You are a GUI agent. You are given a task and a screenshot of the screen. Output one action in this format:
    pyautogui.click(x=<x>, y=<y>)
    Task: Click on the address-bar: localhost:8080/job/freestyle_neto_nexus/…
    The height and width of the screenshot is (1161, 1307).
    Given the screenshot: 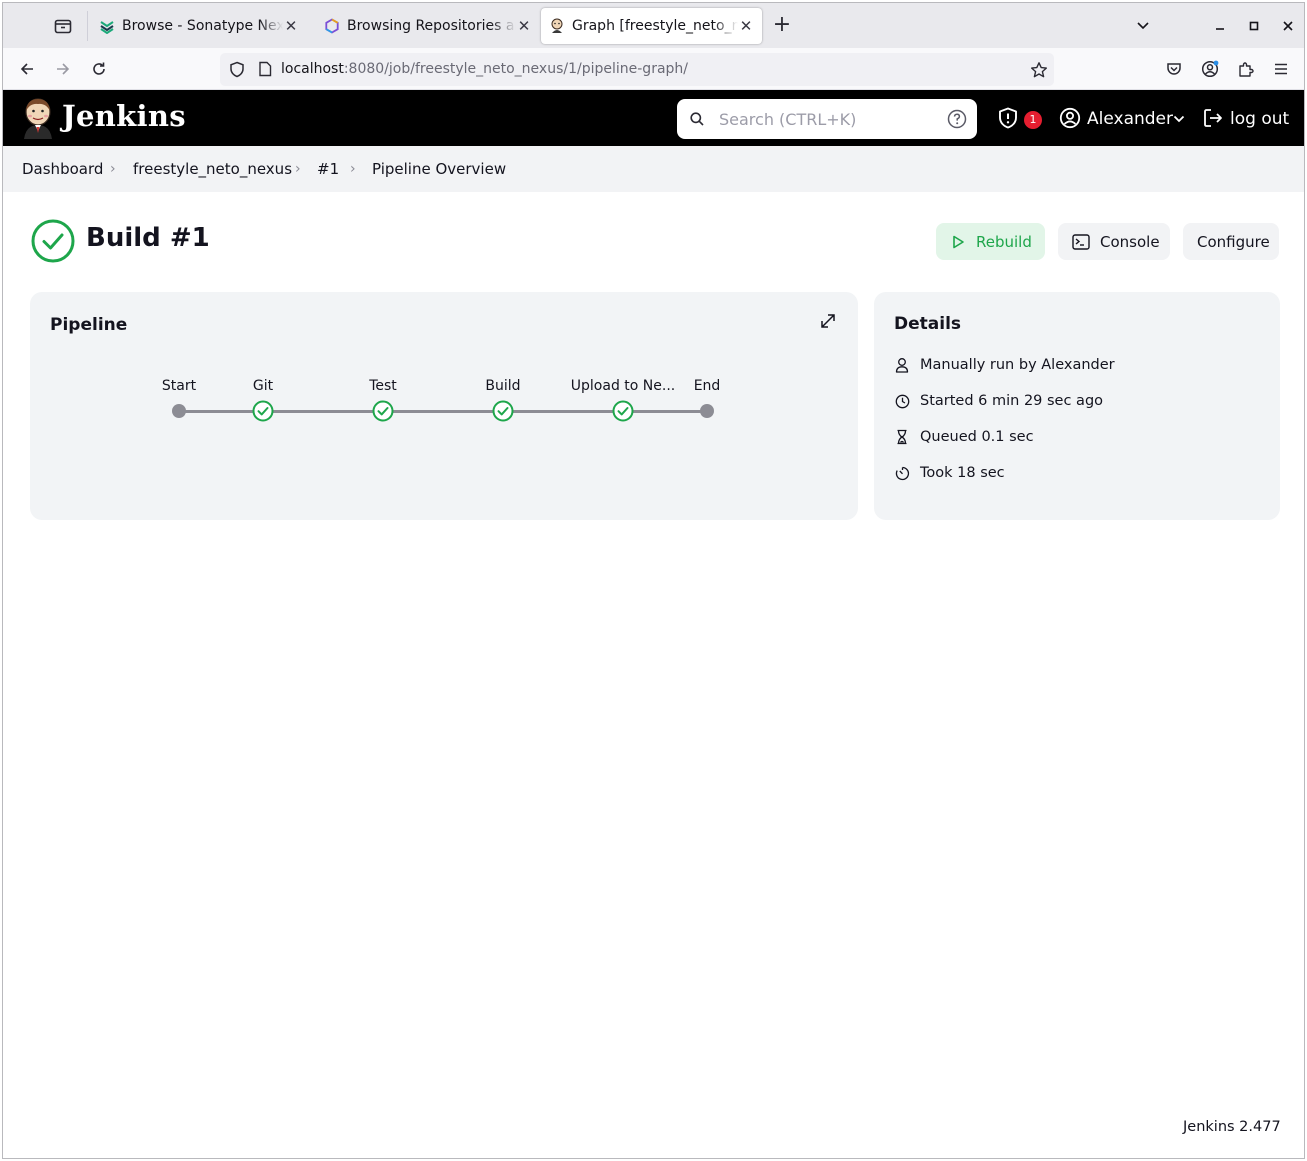 What is the action you would take?
    pyautogui.click(x=637, y=69)
    